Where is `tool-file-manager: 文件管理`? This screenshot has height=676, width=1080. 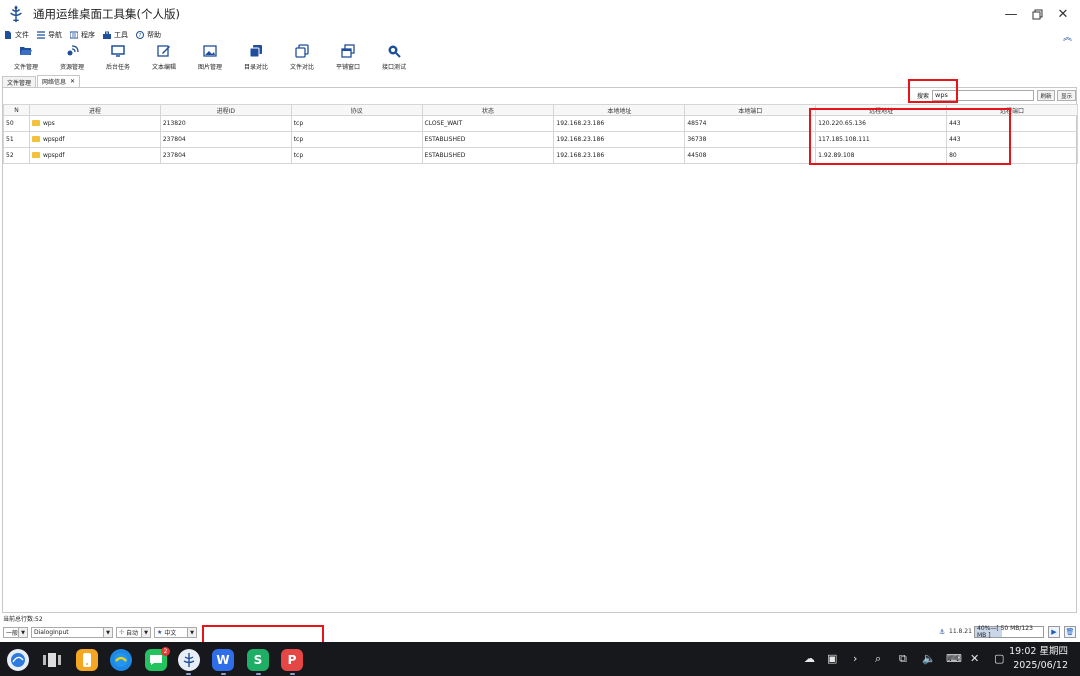 tool-file-manager: 文件管理 is located at coordinates (26, 56).